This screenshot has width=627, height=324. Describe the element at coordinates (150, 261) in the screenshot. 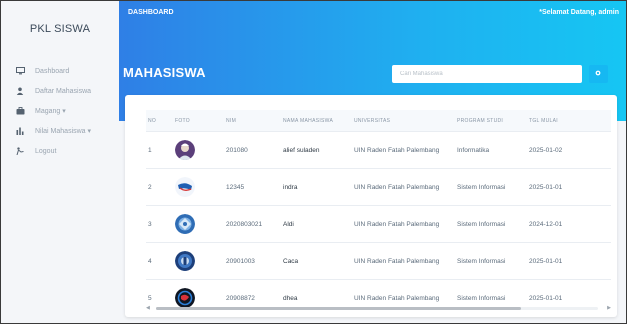

I see `cell-no: 4` at that location.